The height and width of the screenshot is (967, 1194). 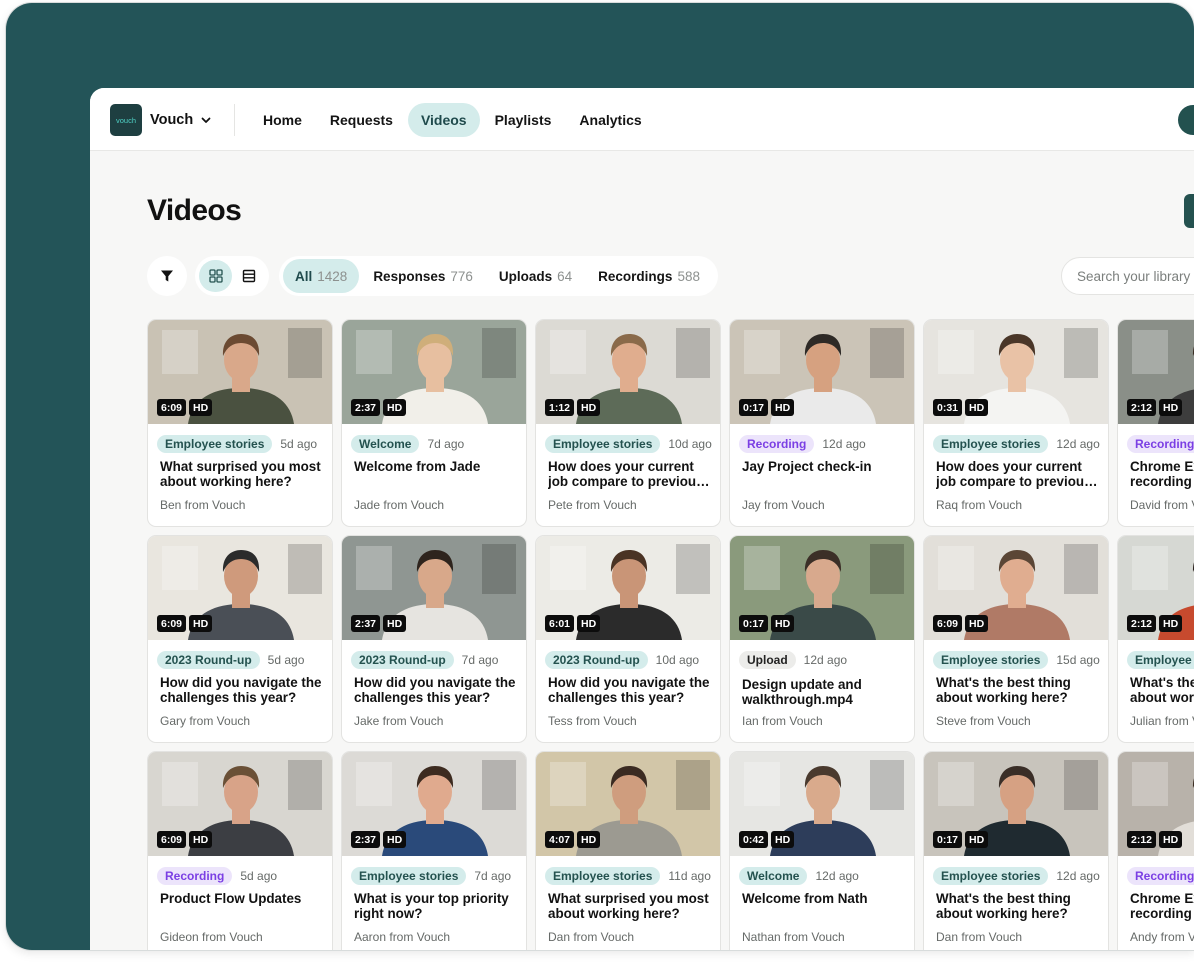 What do you see at coordinates (167, 276) in the screenshot?
I see `filter-button` at bounding box center [167, 276].